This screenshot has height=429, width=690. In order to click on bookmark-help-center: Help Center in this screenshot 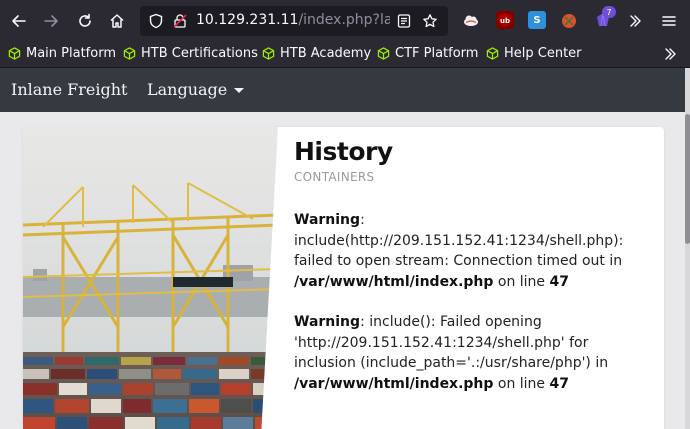, I will do `click(534, 53)`.